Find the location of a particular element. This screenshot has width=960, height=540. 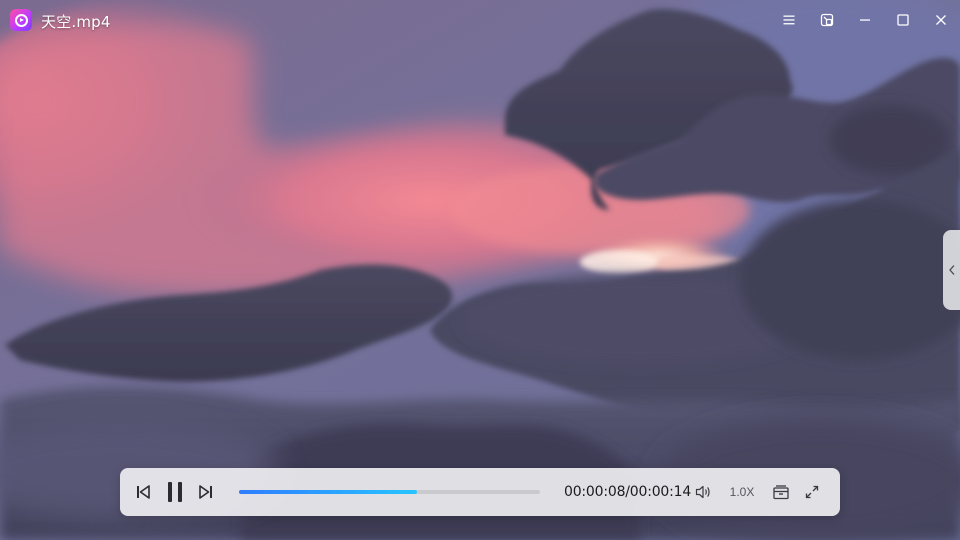

playback-speed-button: 1.0X is located at coordinates (742, 492).